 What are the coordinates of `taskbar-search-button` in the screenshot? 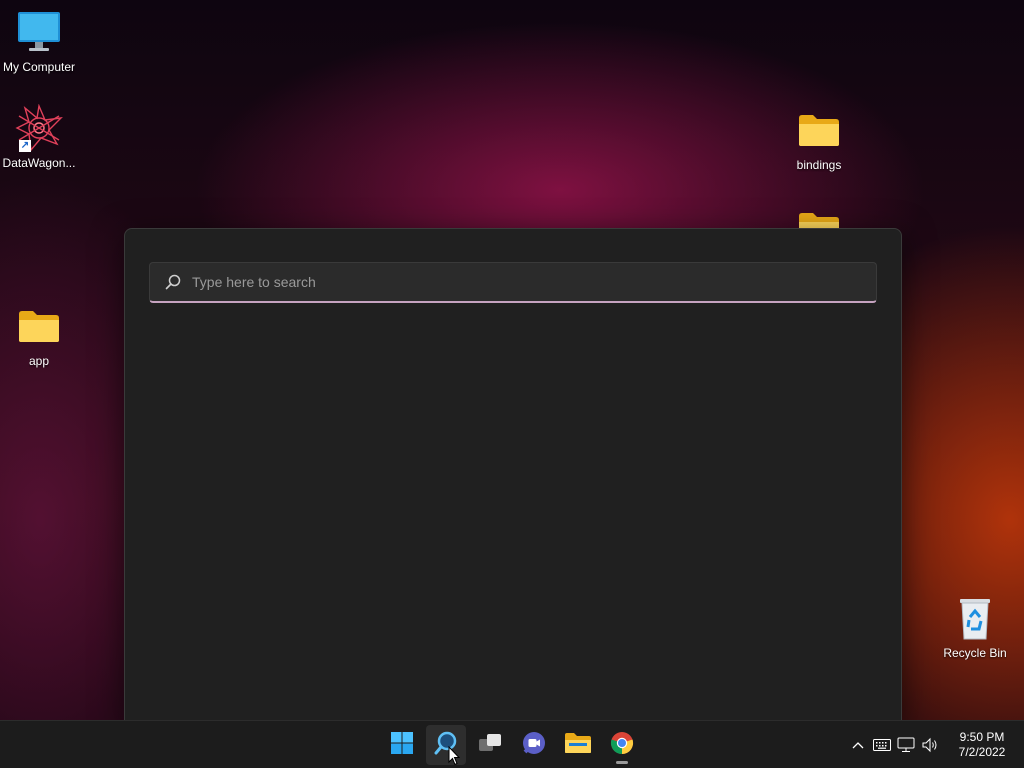 It's located at (446, 745).